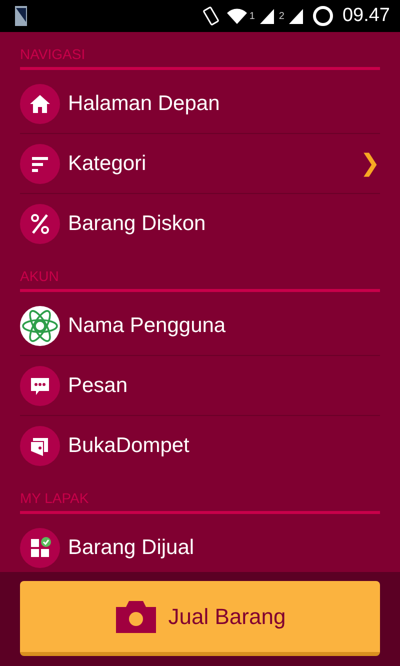 The width and height of the screenshot is (400, 666). What do you see at coordinates (281, 17) in the screenshot?
I see `sim-label: 2` at bounding box center [281, 17].